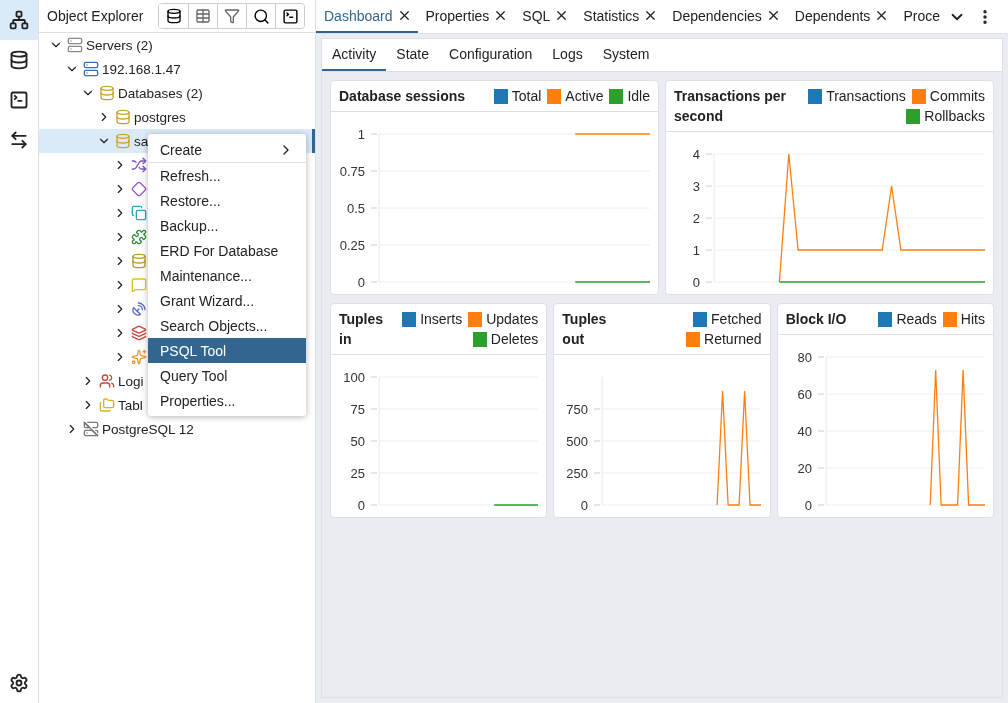 This screenshot has width=1008, height=703. I want to click on chart-title: Tuples out, so click(585, 329).